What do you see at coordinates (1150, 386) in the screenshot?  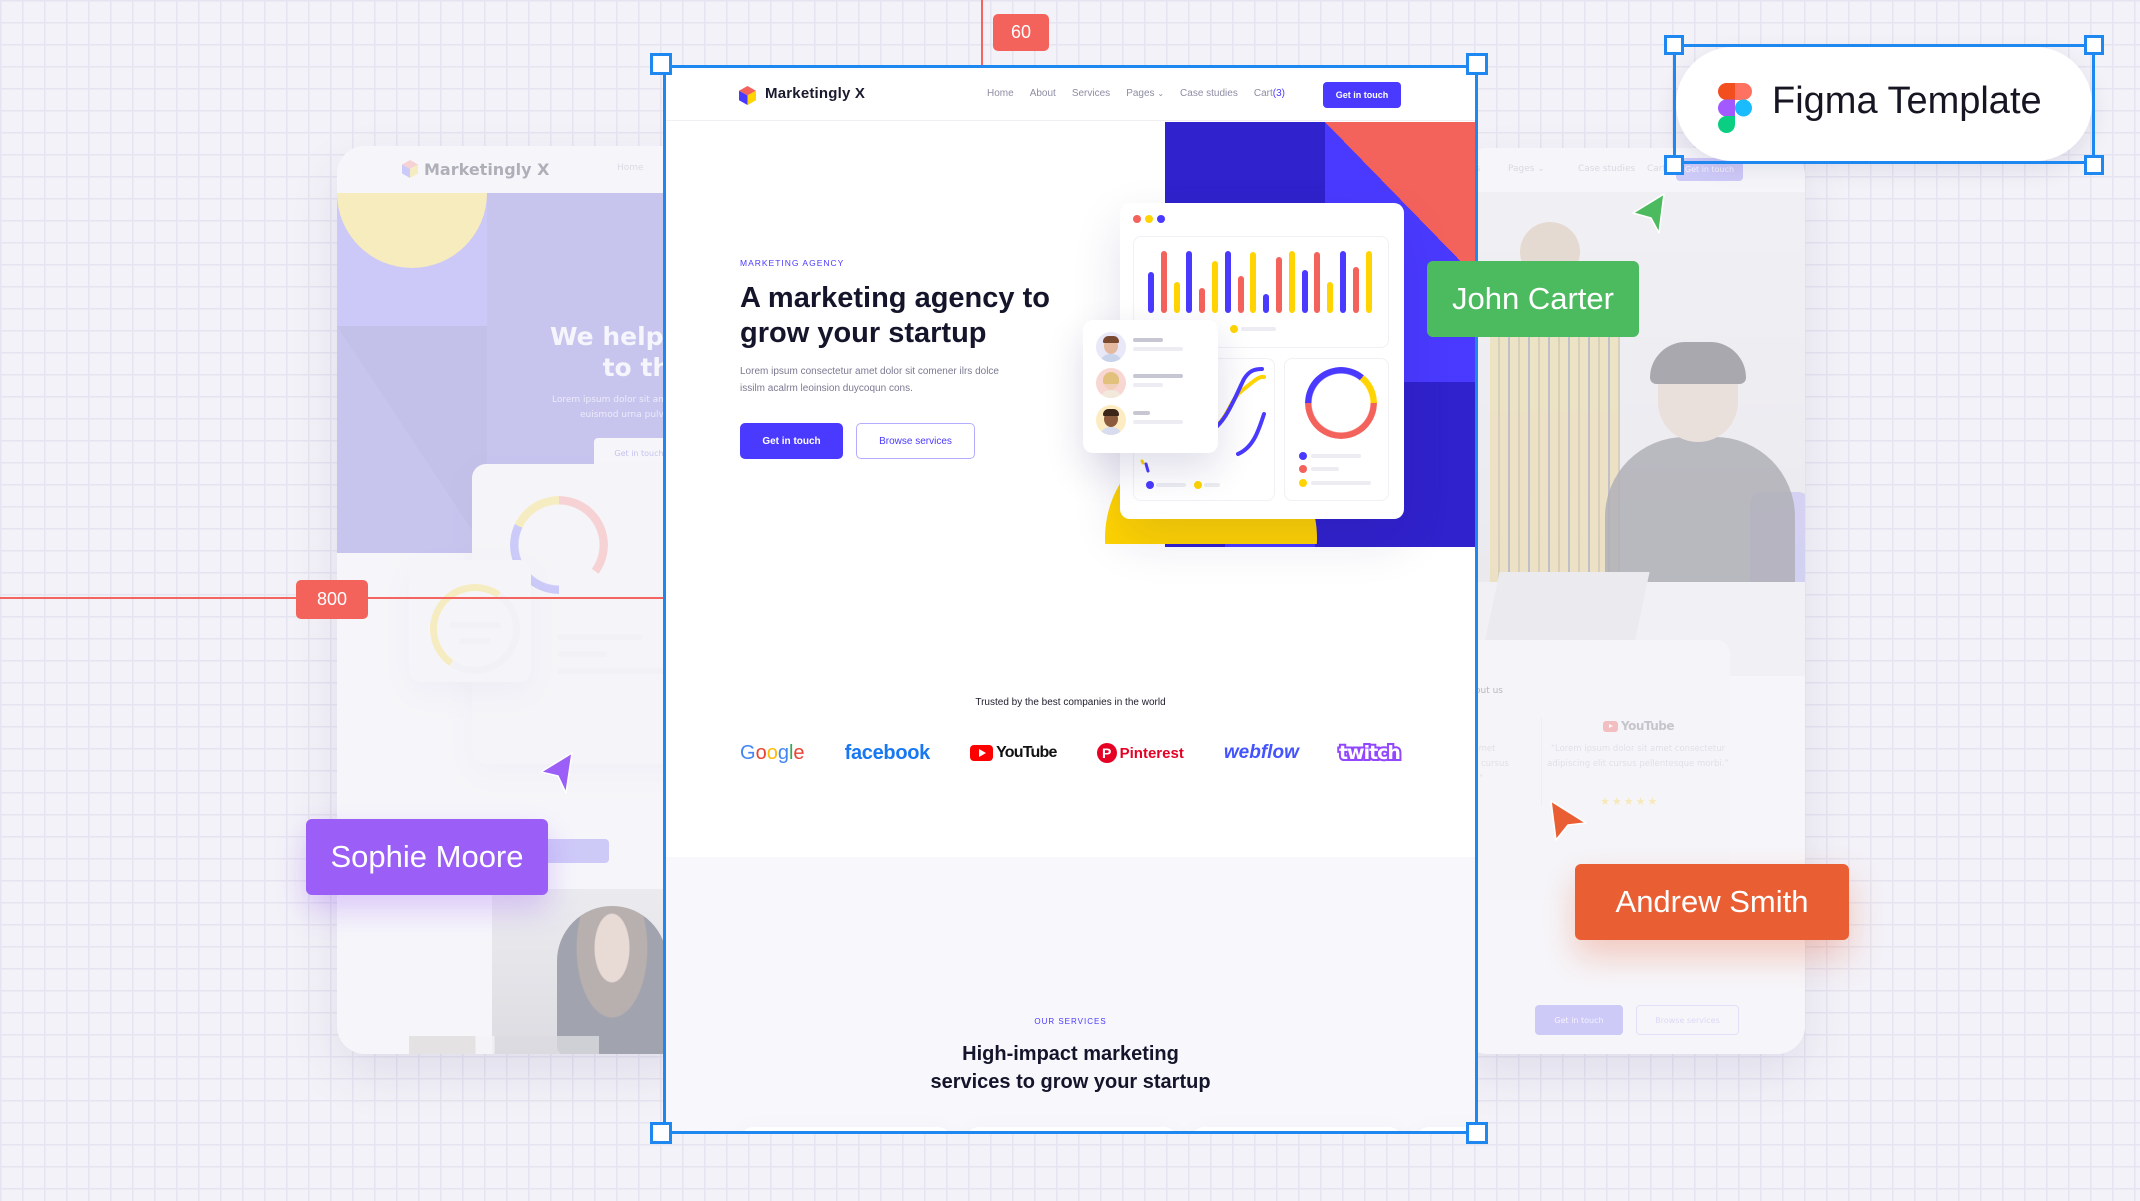 I see `team-members-card` at bounding box center [1150, 386].